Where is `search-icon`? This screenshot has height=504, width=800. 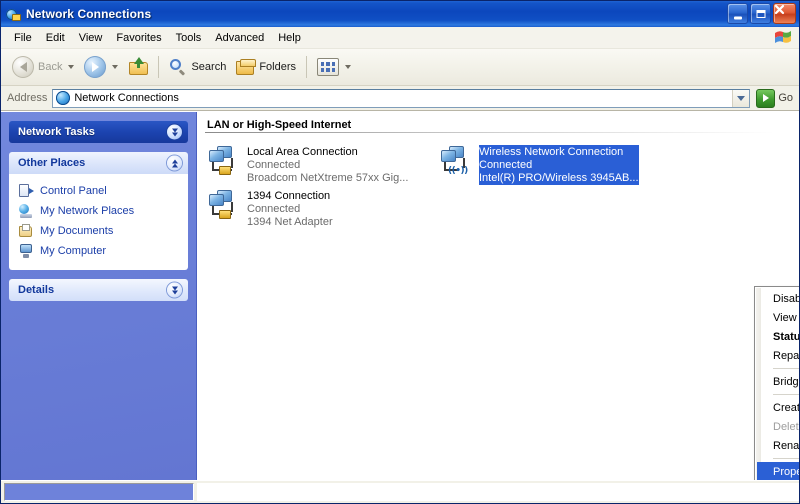 search-icon is located at coordinates (178, 67).